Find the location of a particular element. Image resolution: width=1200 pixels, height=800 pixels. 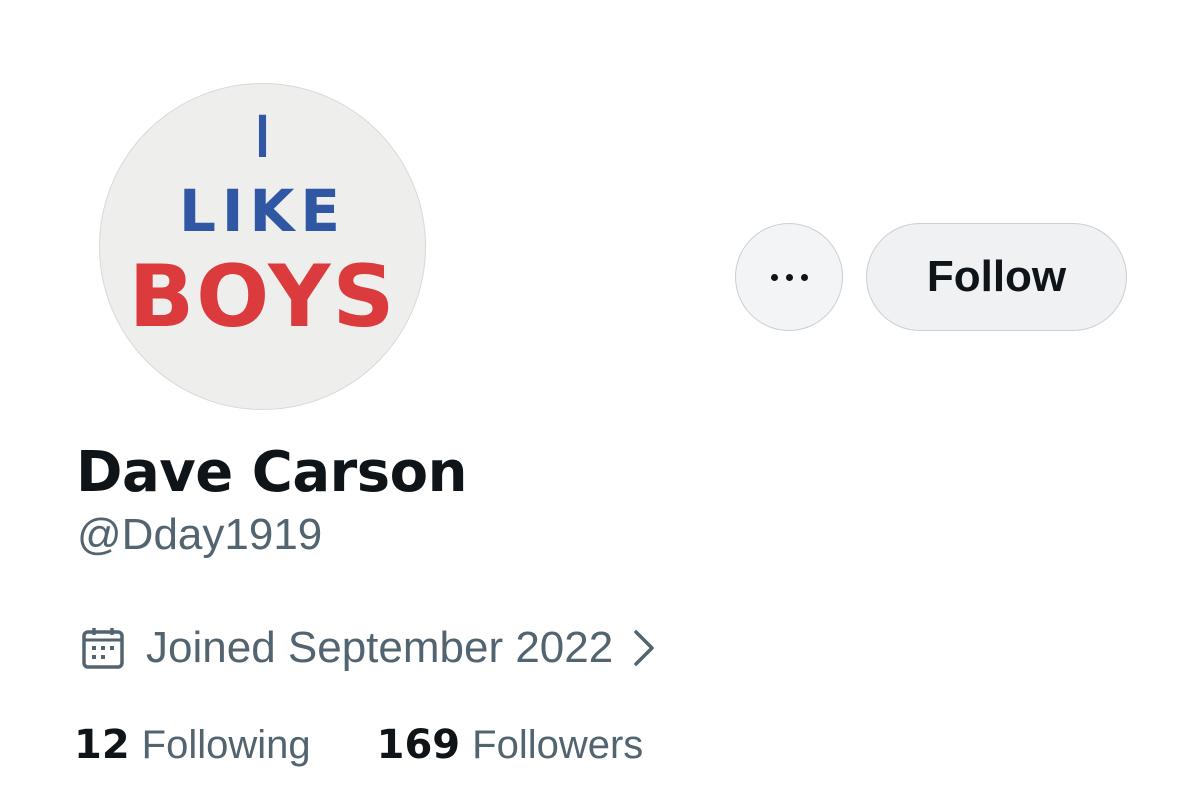

avatar-badge-line-2: LIKE is located at coordinates (262, 211).